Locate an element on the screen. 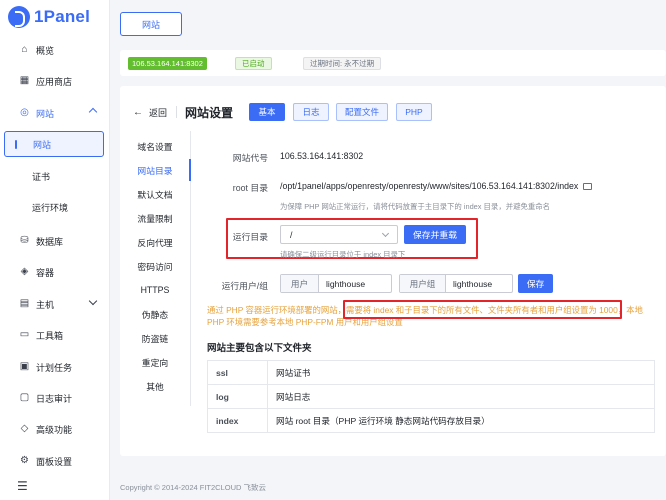 Image resolution: width=666 pixels, height=500 pixels. folders-section-title: 网站主要包含以下文件夹 is located at coordinates (259, 348).